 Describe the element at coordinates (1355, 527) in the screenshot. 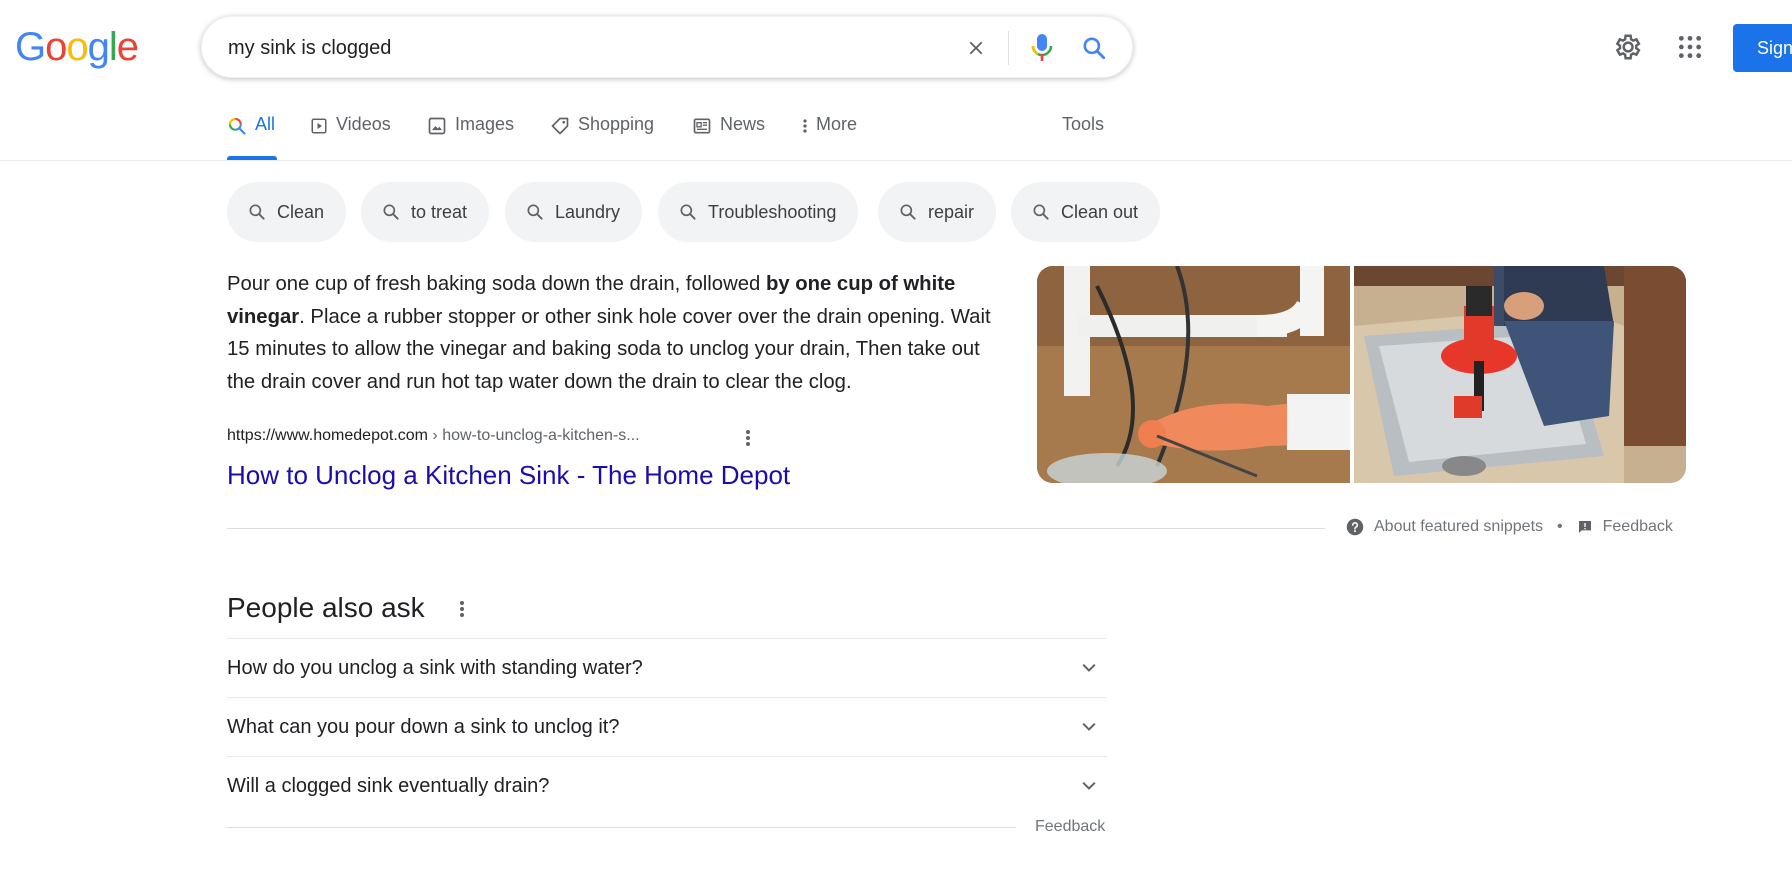

I see `help-circle-icon` at that location.